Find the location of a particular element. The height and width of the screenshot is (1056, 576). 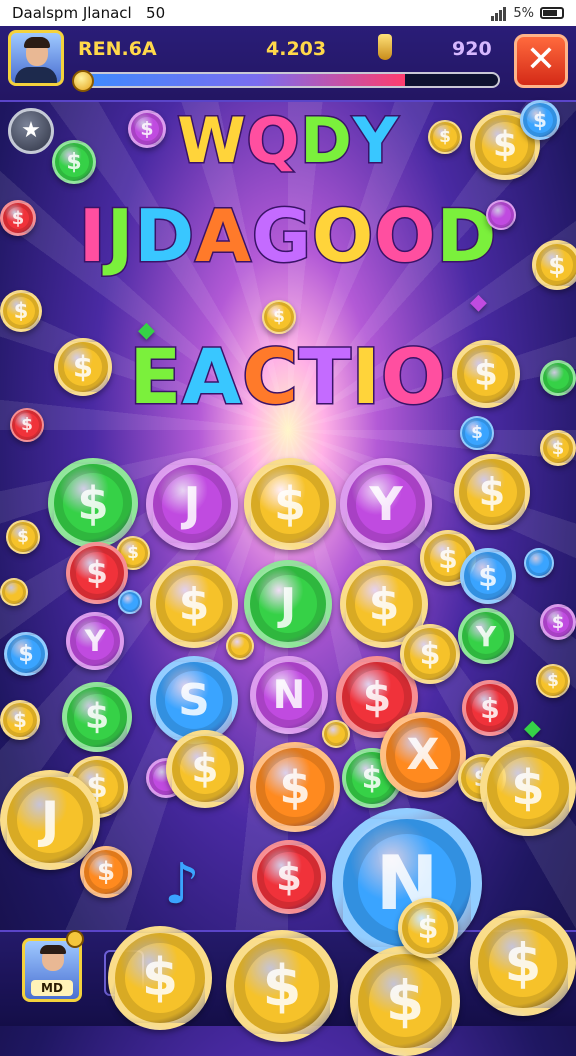

progress-bar is located at coordinates (287, 80).